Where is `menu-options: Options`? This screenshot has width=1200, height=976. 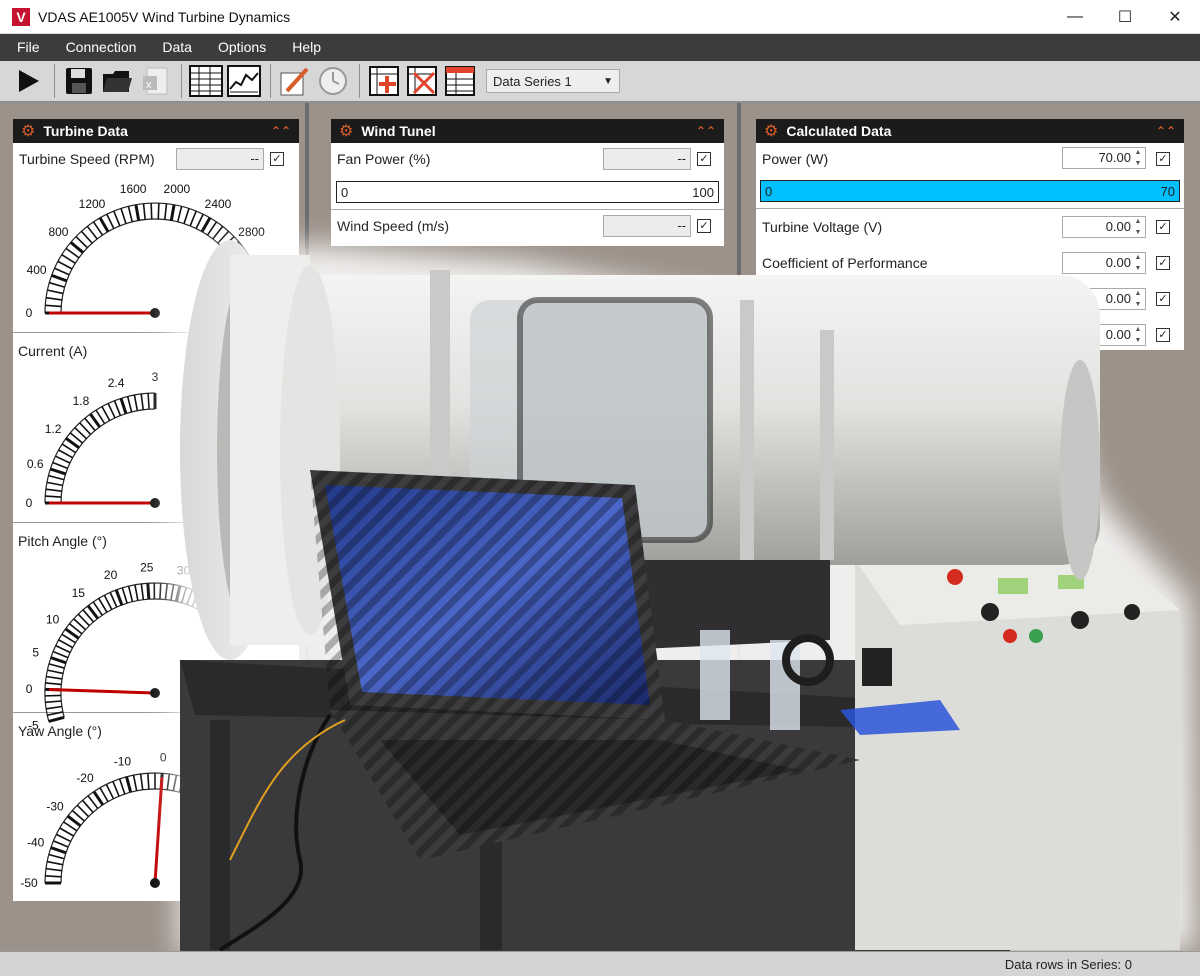 menu-options: Options is located at coordinates (242, 47).